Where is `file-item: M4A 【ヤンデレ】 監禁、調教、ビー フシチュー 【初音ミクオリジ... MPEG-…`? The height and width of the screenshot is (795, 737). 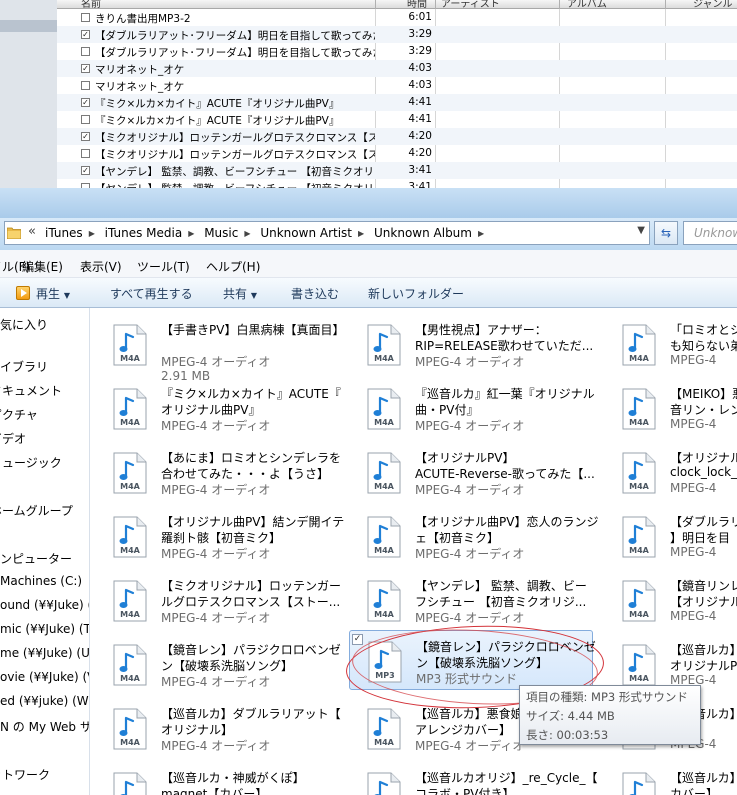
file-item: M4A 【ヤンデレ】 監禁、調教、ビー フシチュー 【初音ミクオリジ... MPEG-… is located at coordinates (470, 601).